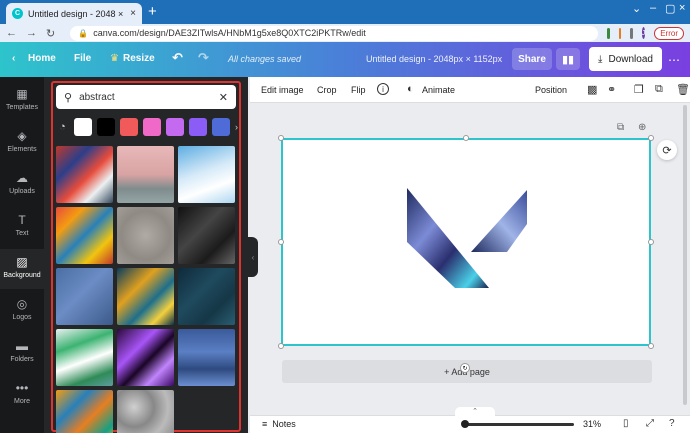 This screenshot has height=433, width=690. Describe the element at coordinates (551, 90) in the screenshot. I see `position-button: Position` at that location.